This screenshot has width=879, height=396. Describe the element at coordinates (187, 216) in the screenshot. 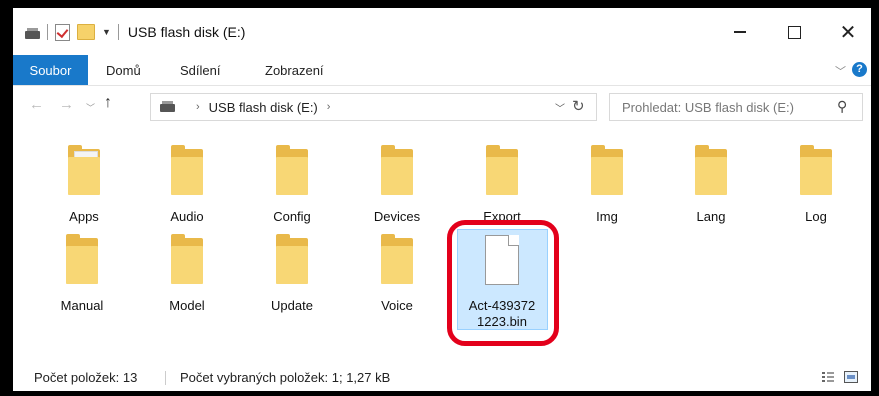

I see `item-label: Audio` at that location.